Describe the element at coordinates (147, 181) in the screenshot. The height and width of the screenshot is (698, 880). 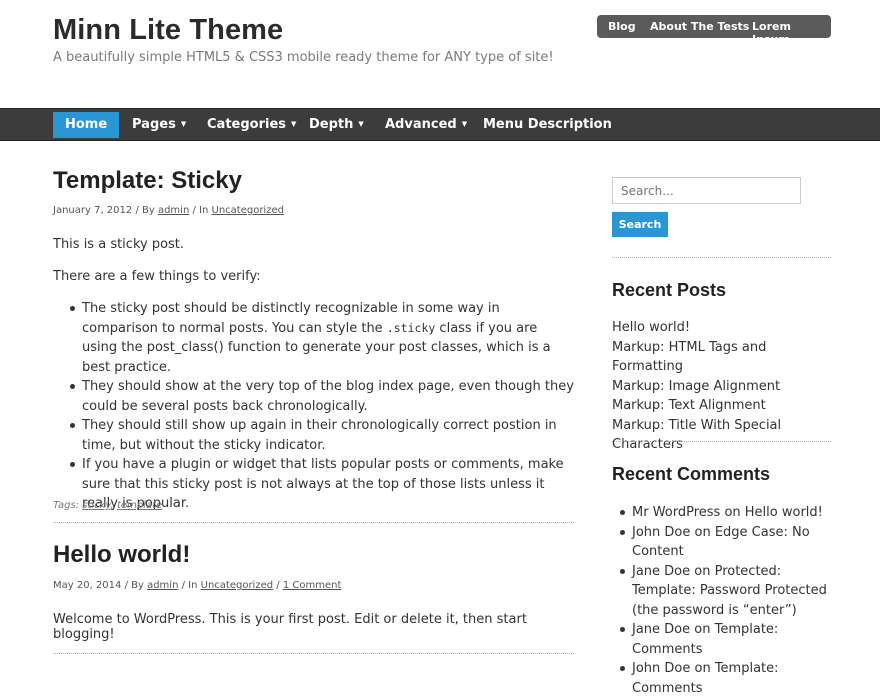
I see `post-title: Template: Sticky` at that location.